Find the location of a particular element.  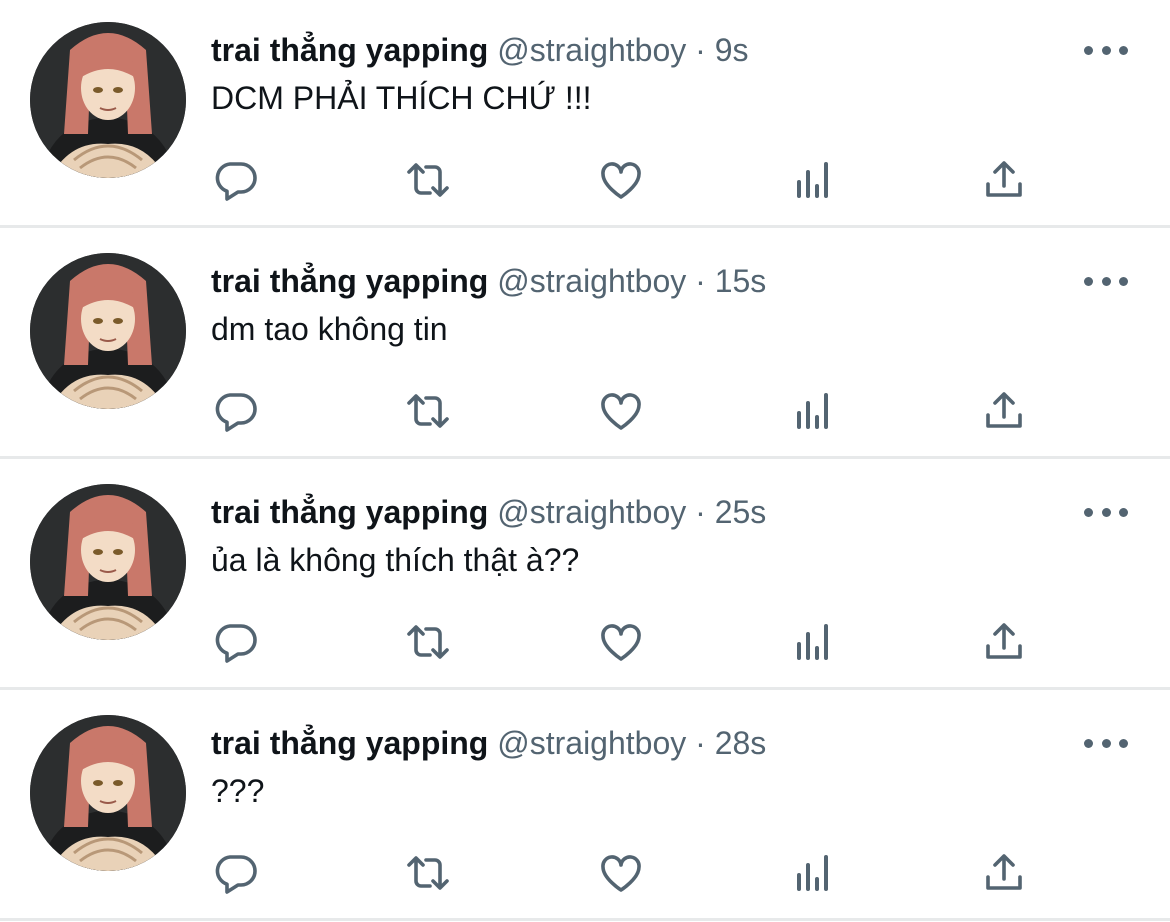

timestamp: 15s is located at coordinates (741, 281).